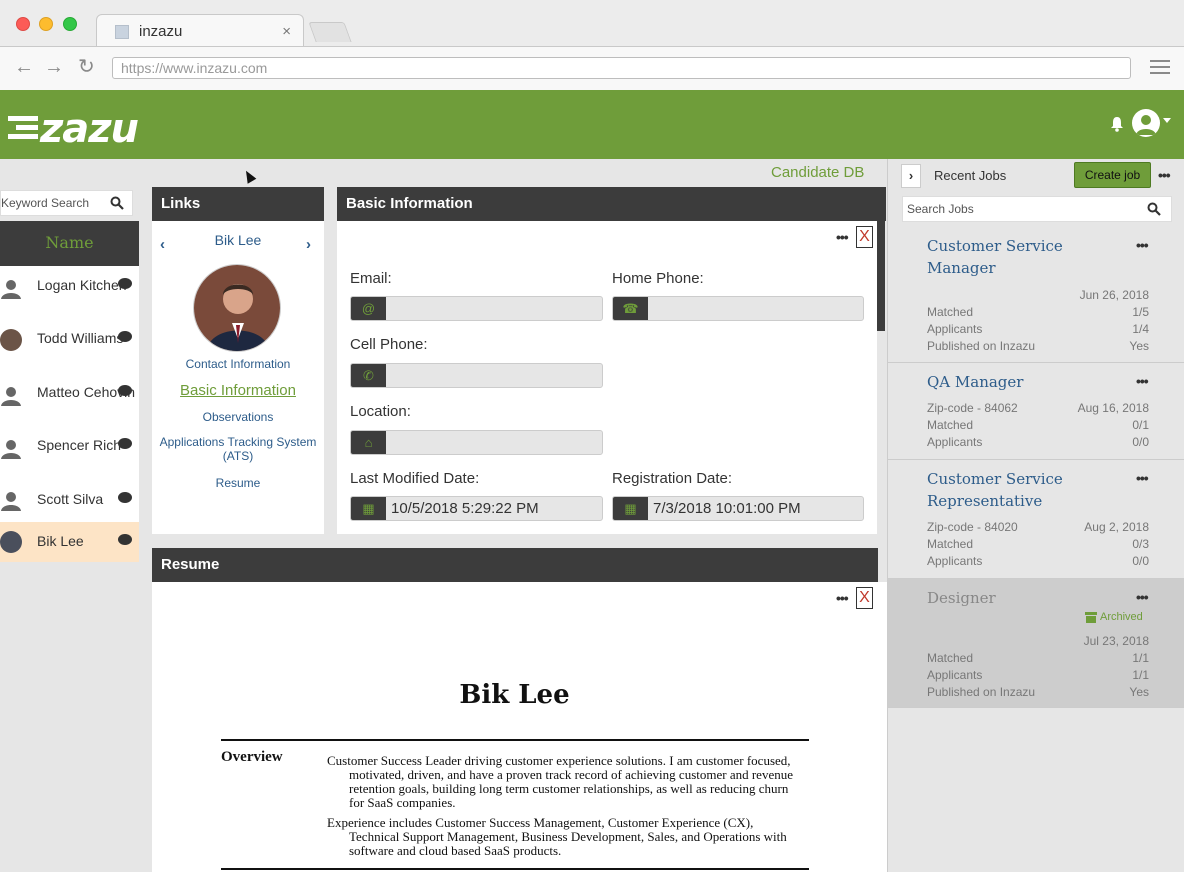 The height and width of the screenshot is (872, 1184). I want to click on matched-value: 0/3, so click(1140, 544).